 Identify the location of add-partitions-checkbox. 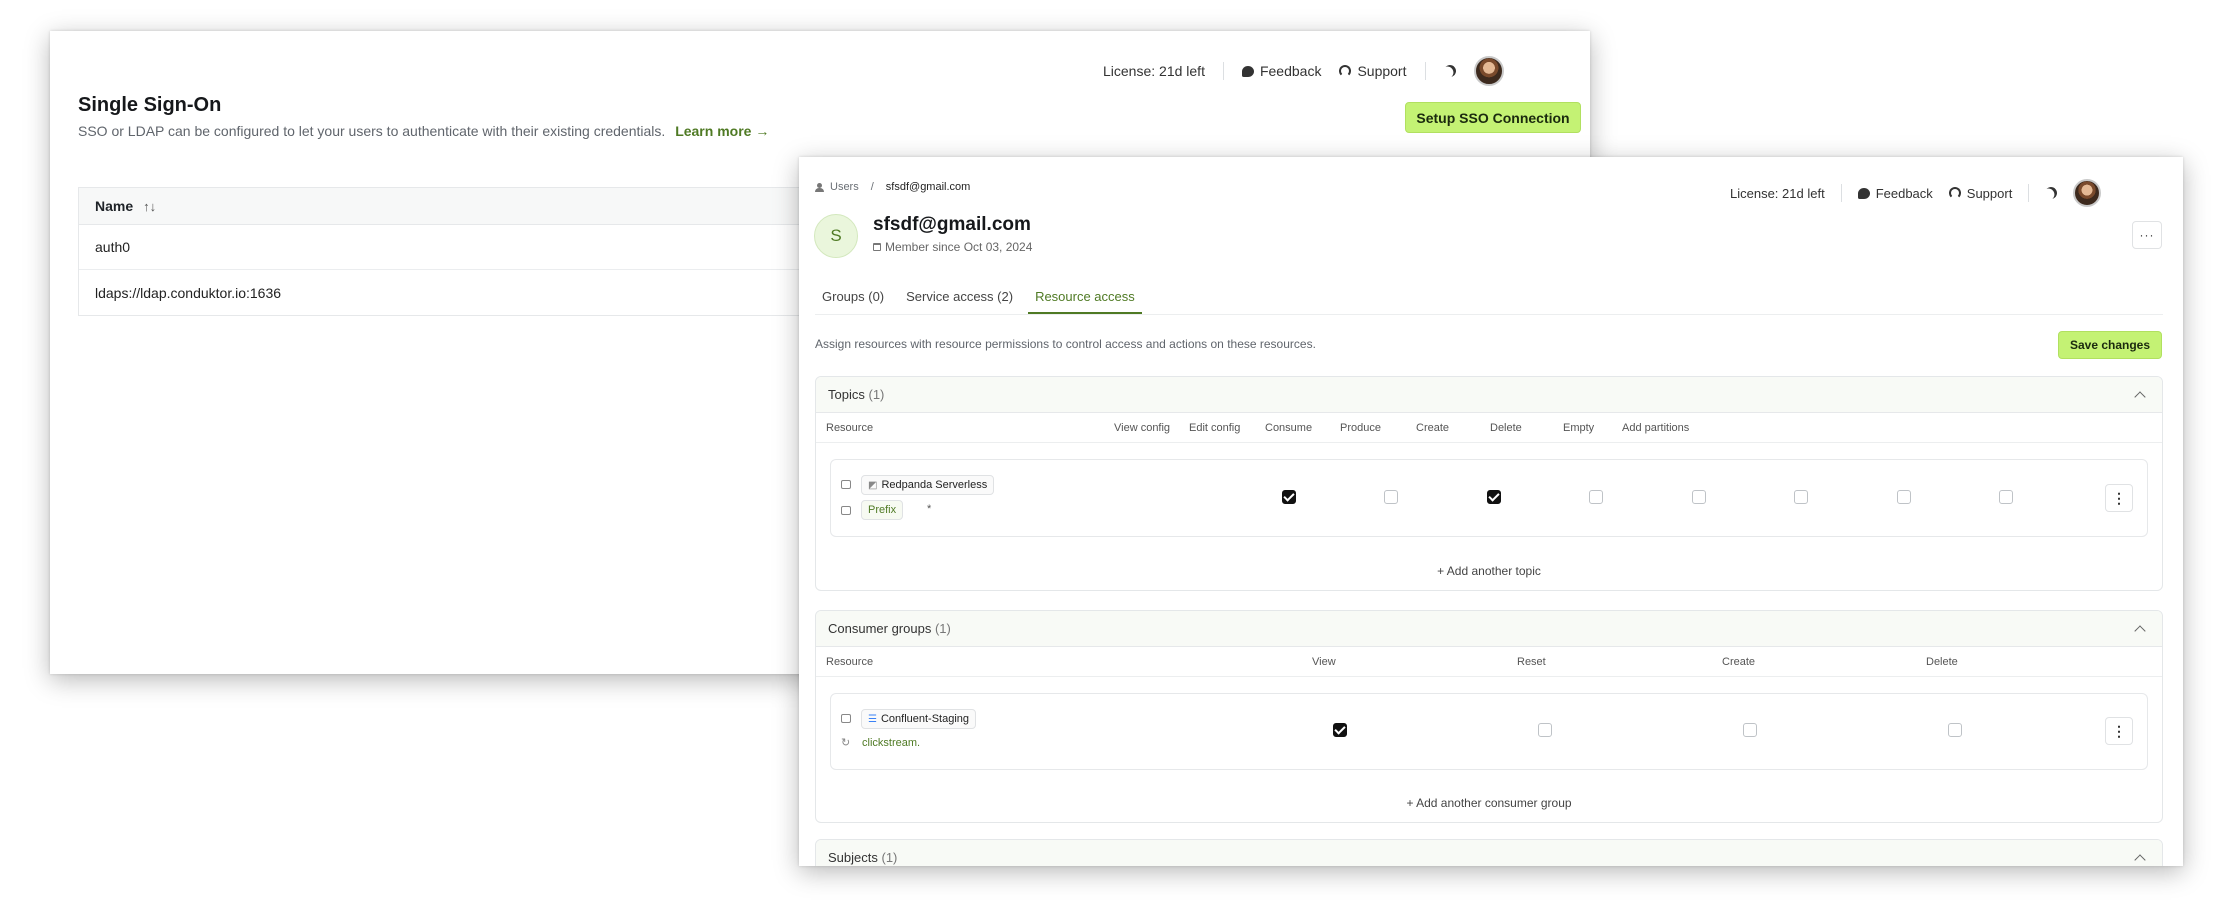
(2006, 497).